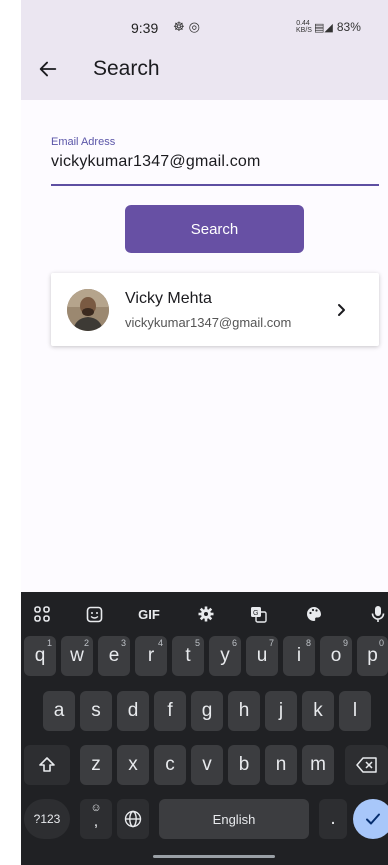 Image resolution: width=388 pixels, height=865 pixels. I want to click on key-s: s, so click(96, 711).